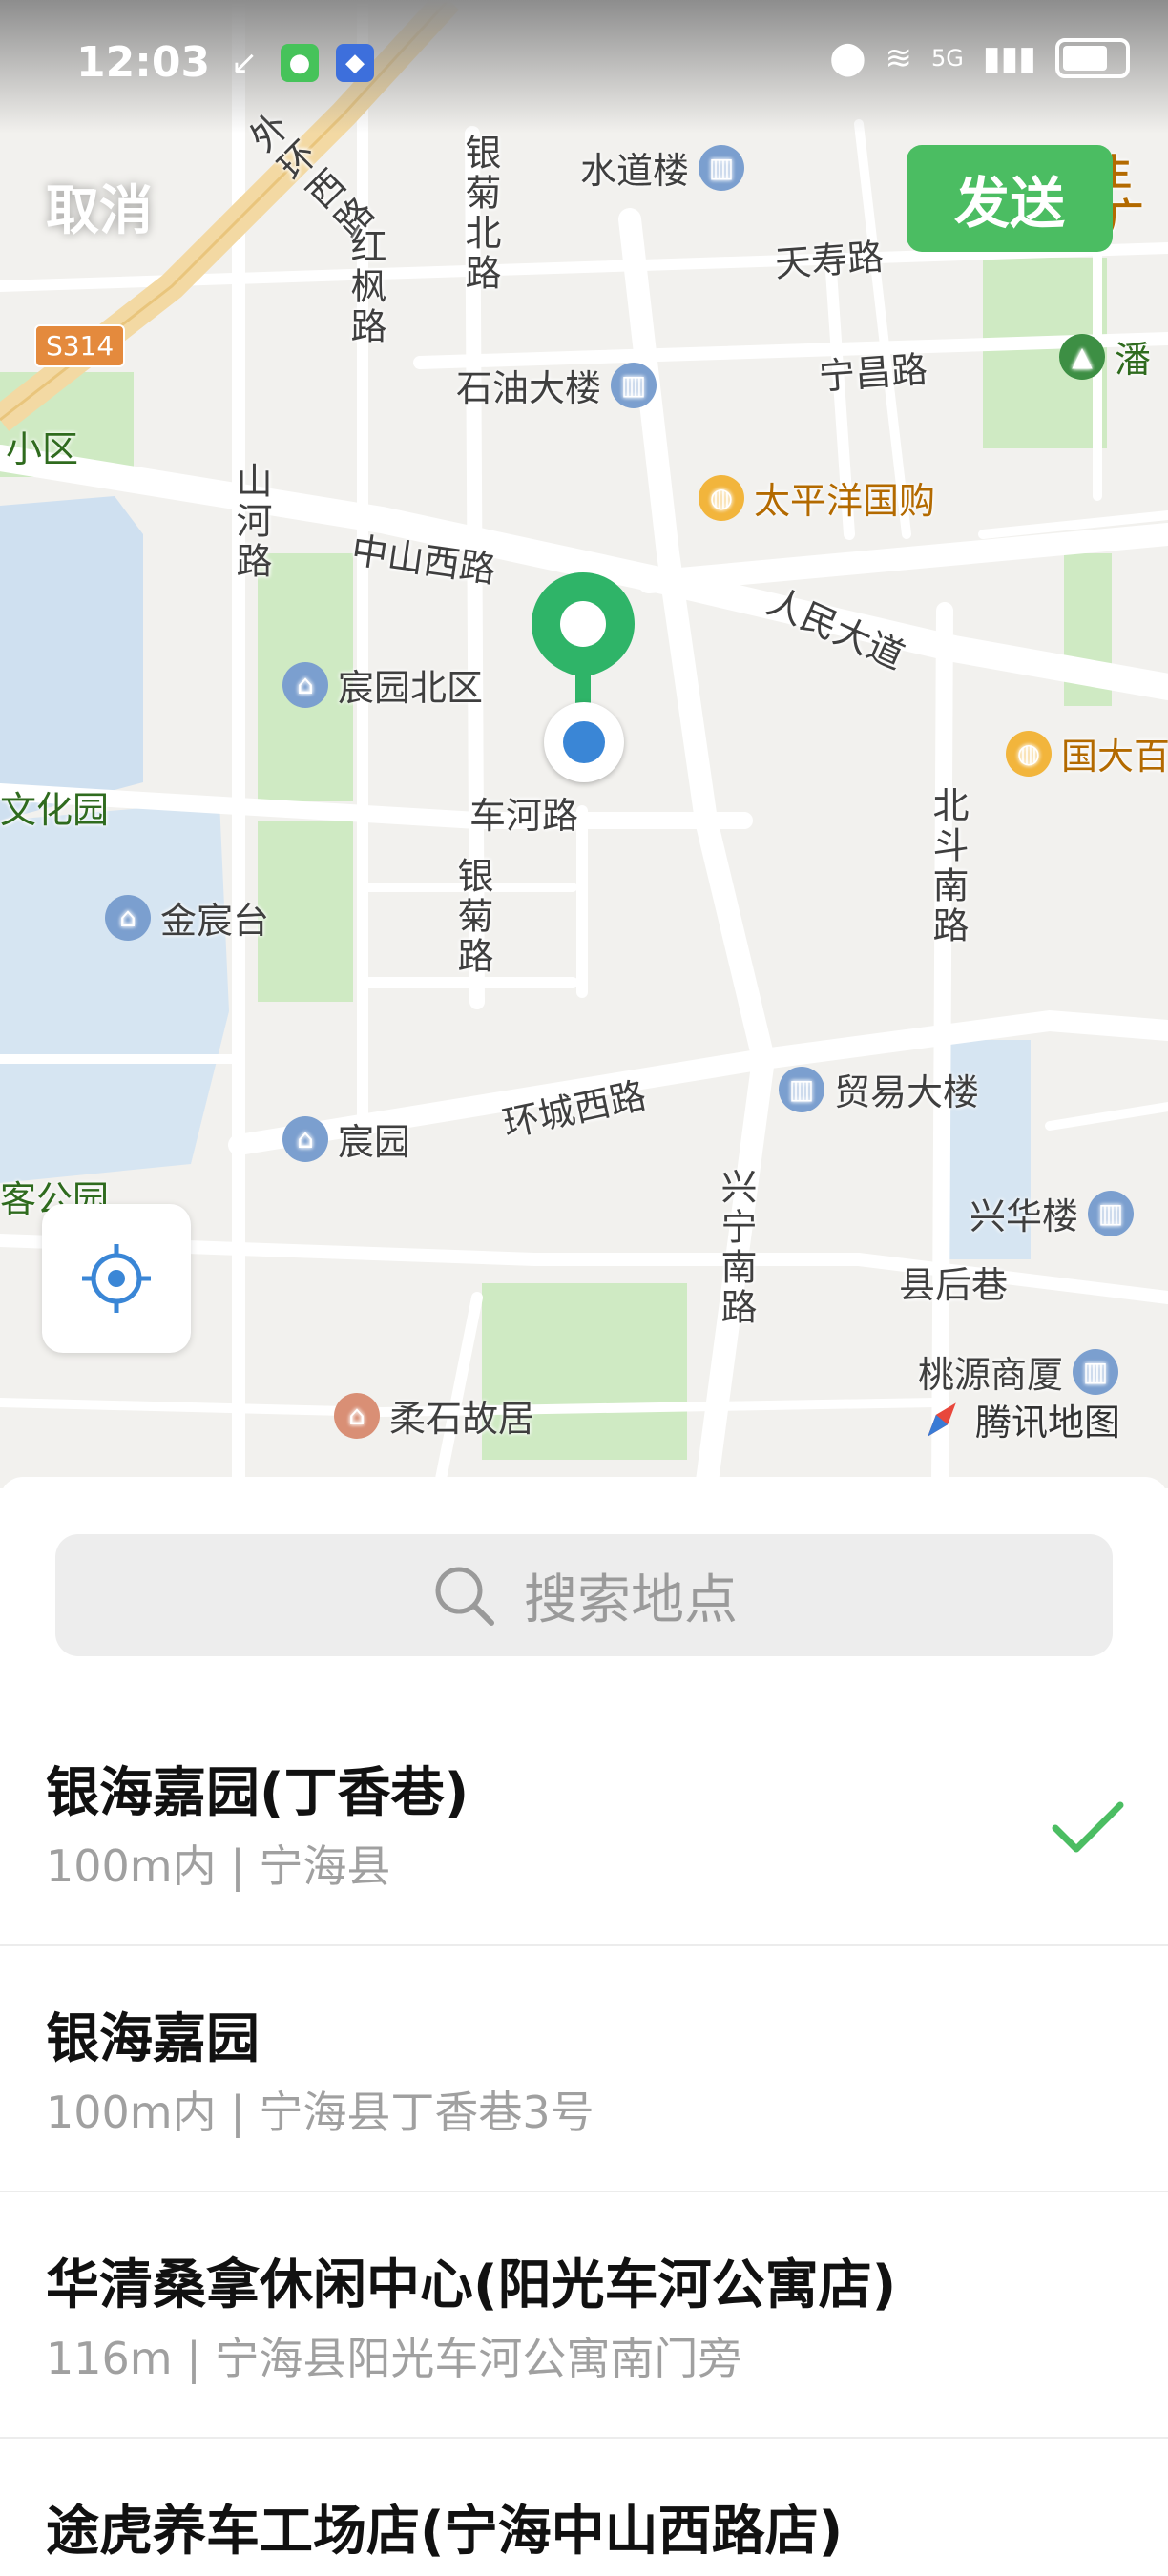 Image resolution: width=1168 pixels, height=2576 pixels. I want to click on poi-label: 潘, so click(1133, 360).